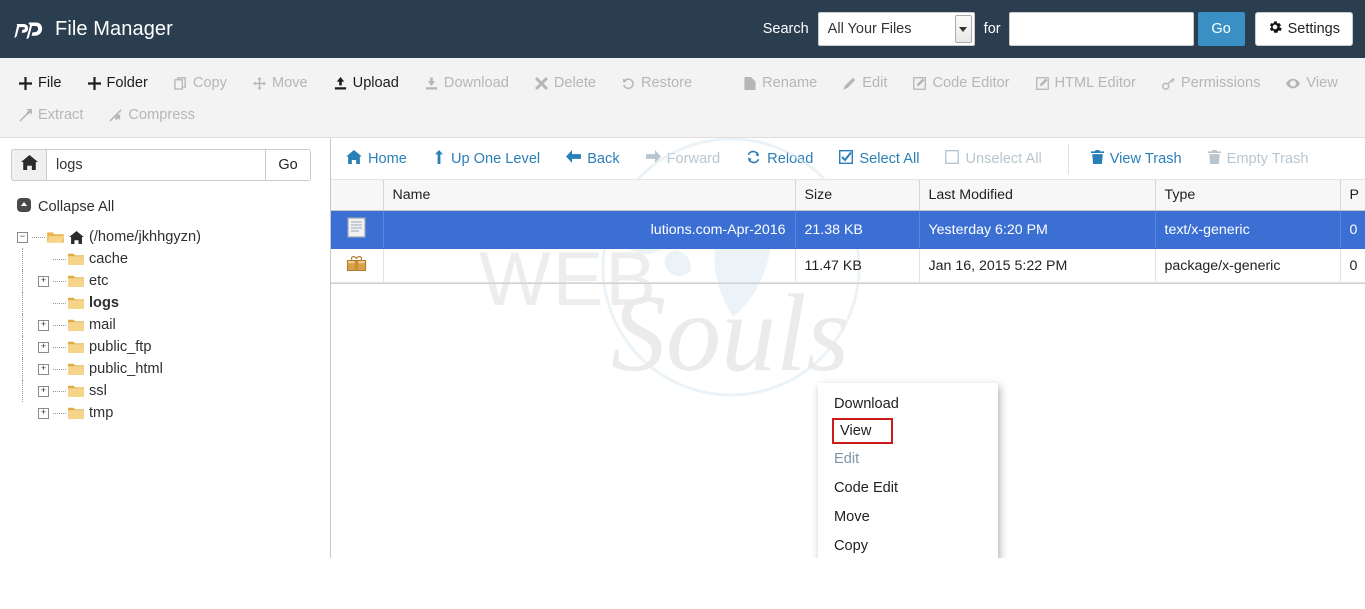 The image size is (1365, 609). I want to click on table-header-row: Name Size Last Modified Type P, so click(848, 195).